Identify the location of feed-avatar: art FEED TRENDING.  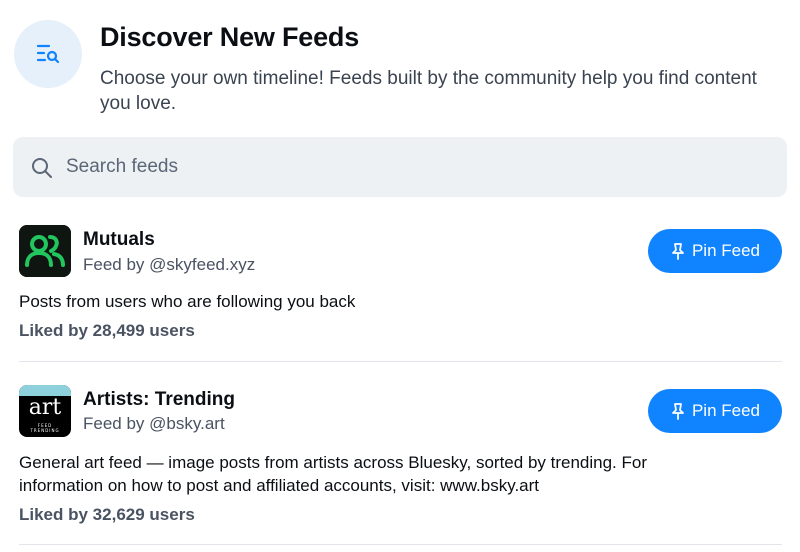
(45, 411).